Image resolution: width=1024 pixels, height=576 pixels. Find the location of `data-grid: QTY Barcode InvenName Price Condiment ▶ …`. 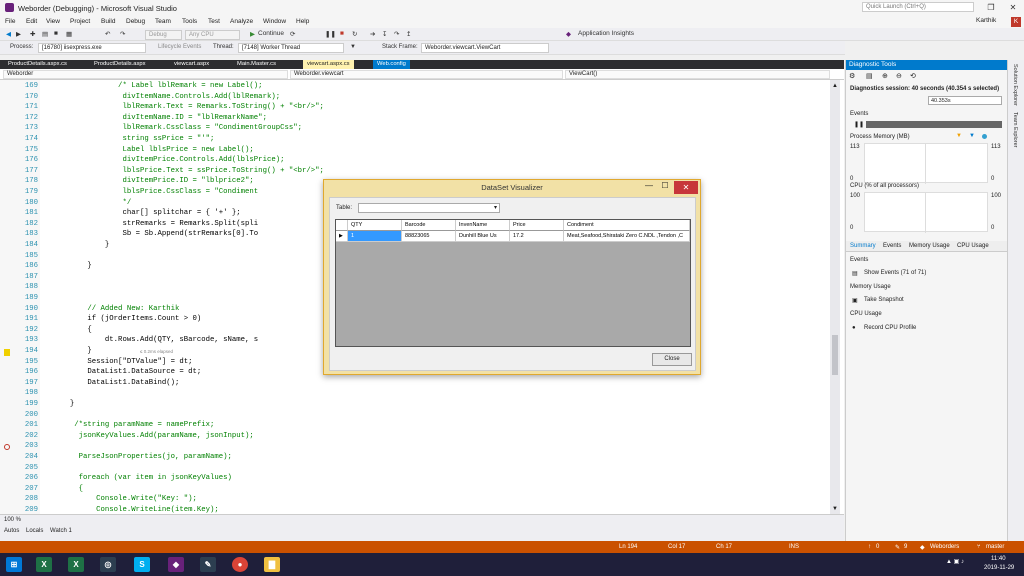

data-grid: QTY Barcode InvenName Price Condiment ▶ … is located at coordinates (513, 283).